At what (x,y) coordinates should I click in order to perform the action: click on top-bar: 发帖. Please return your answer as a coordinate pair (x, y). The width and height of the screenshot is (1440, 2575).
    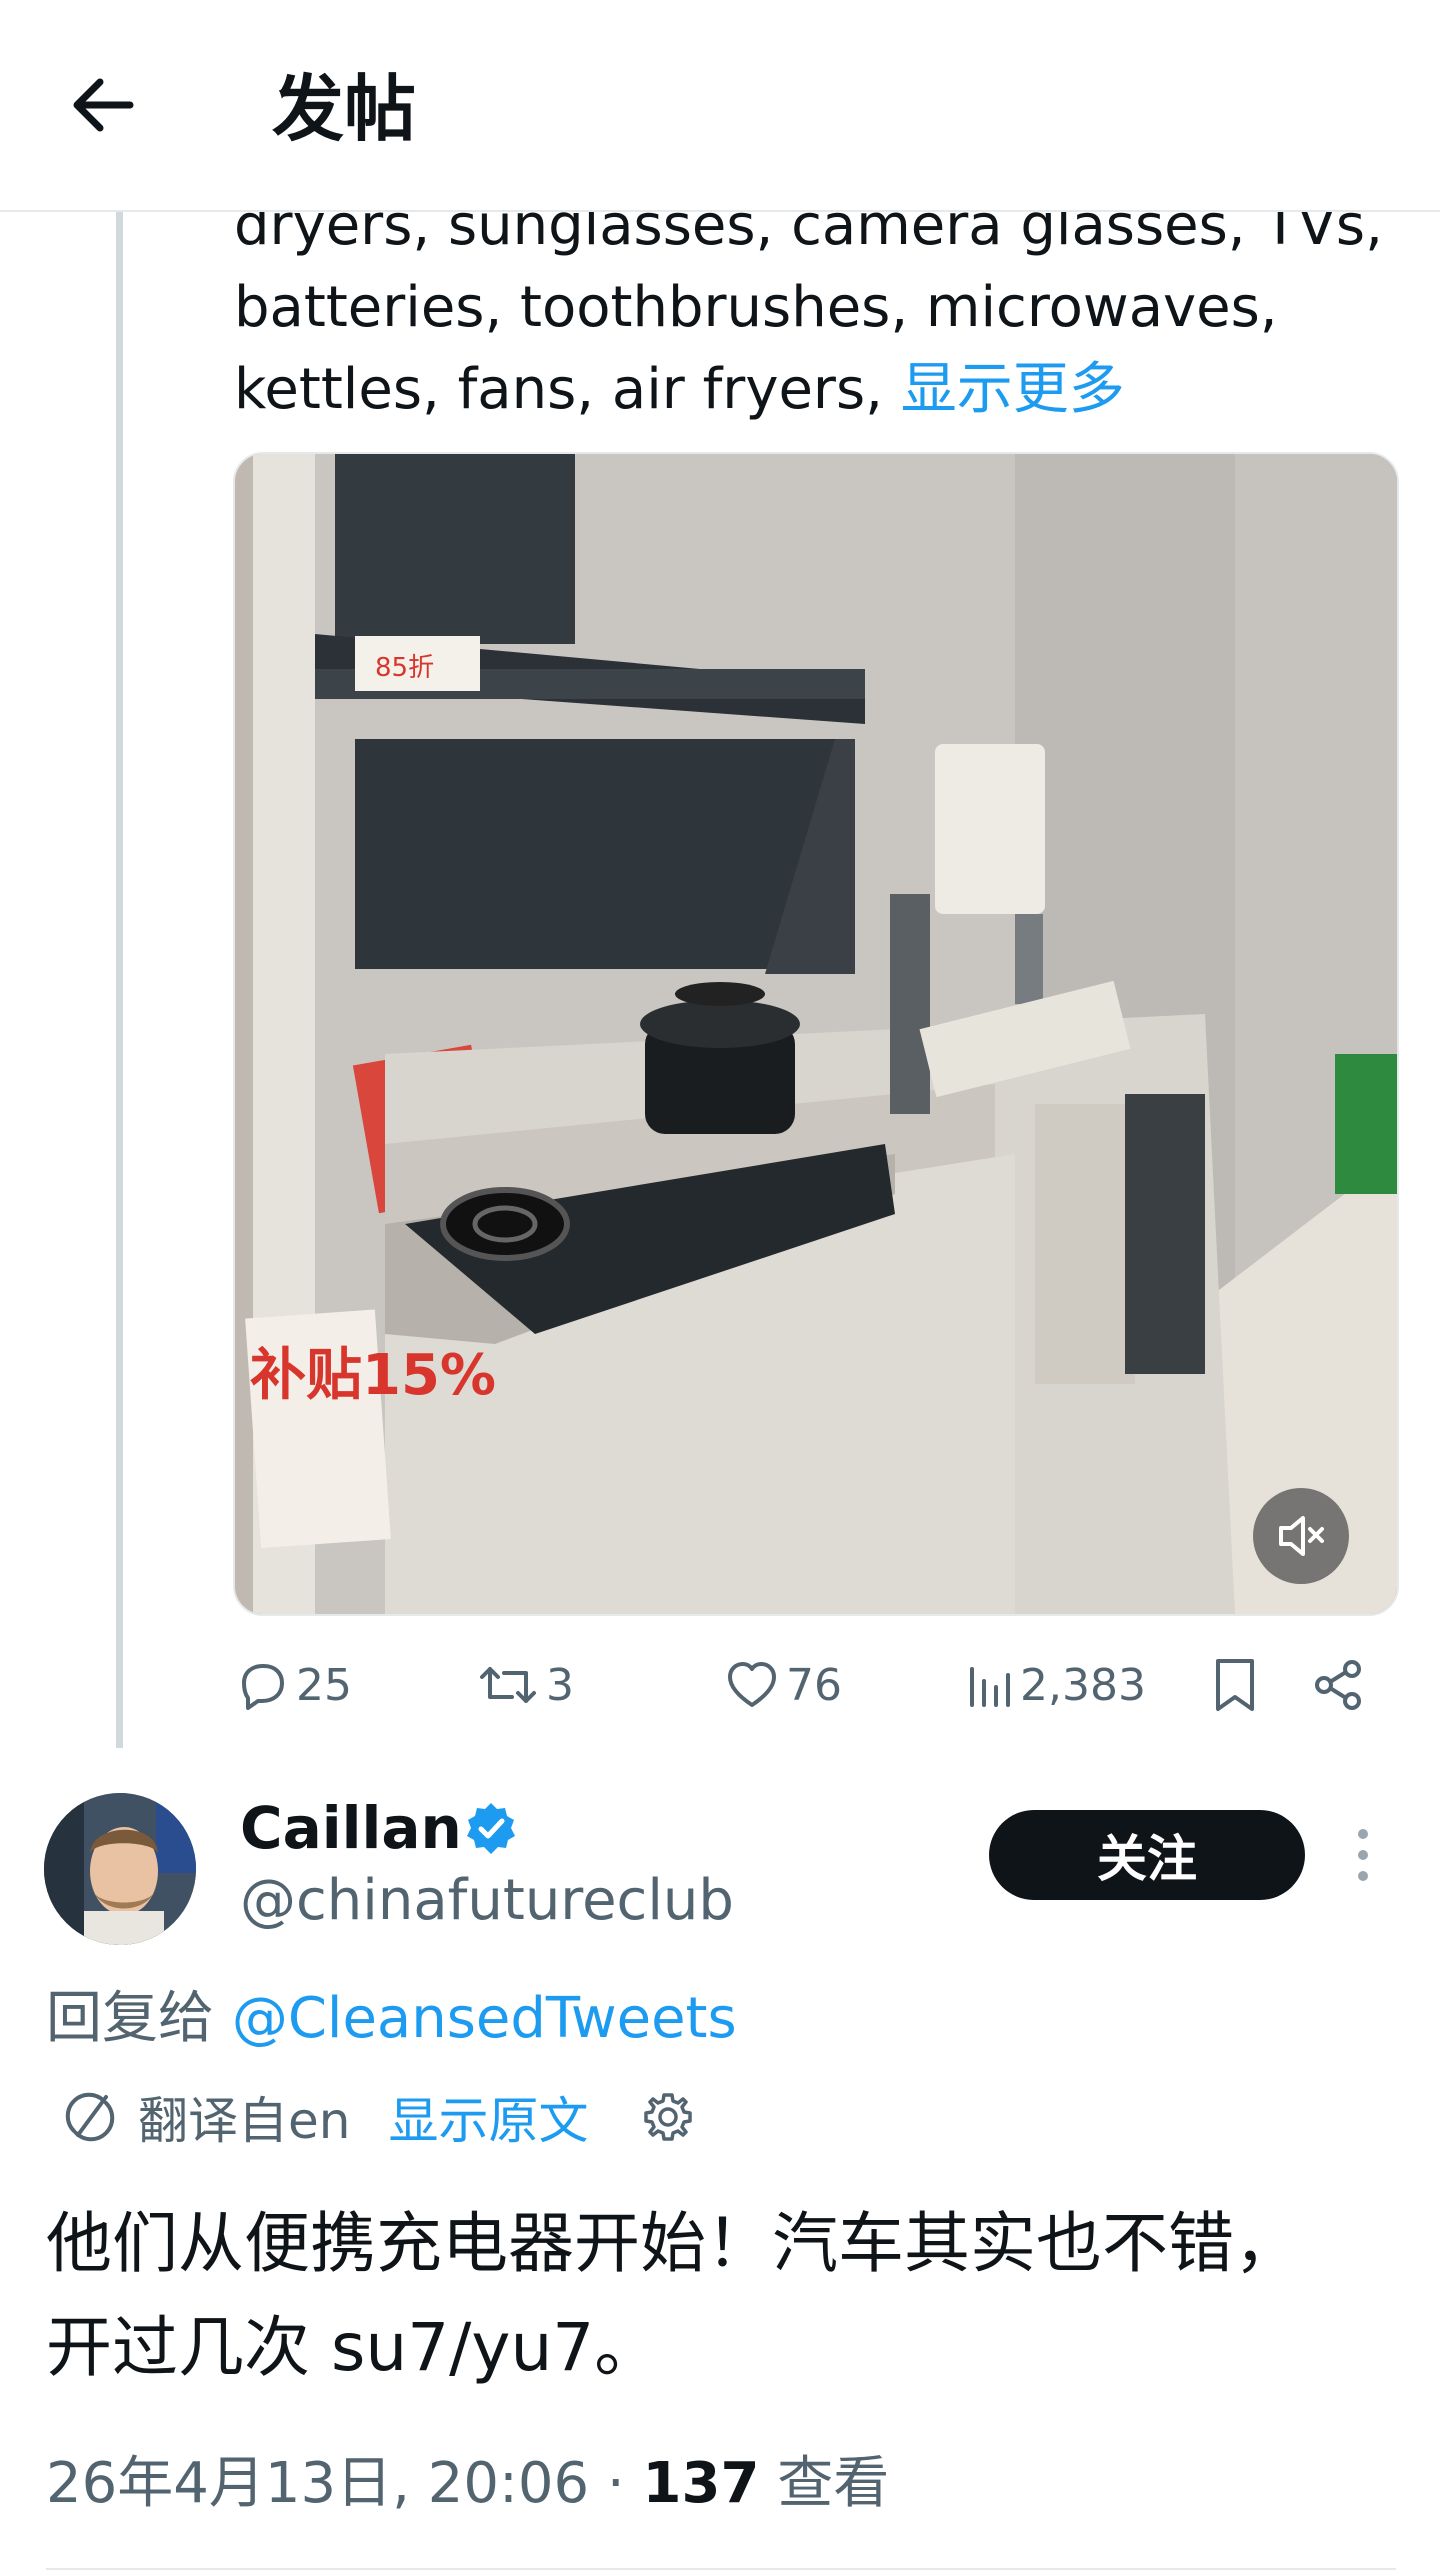
    Looking at the image, I should click on (720, 106).